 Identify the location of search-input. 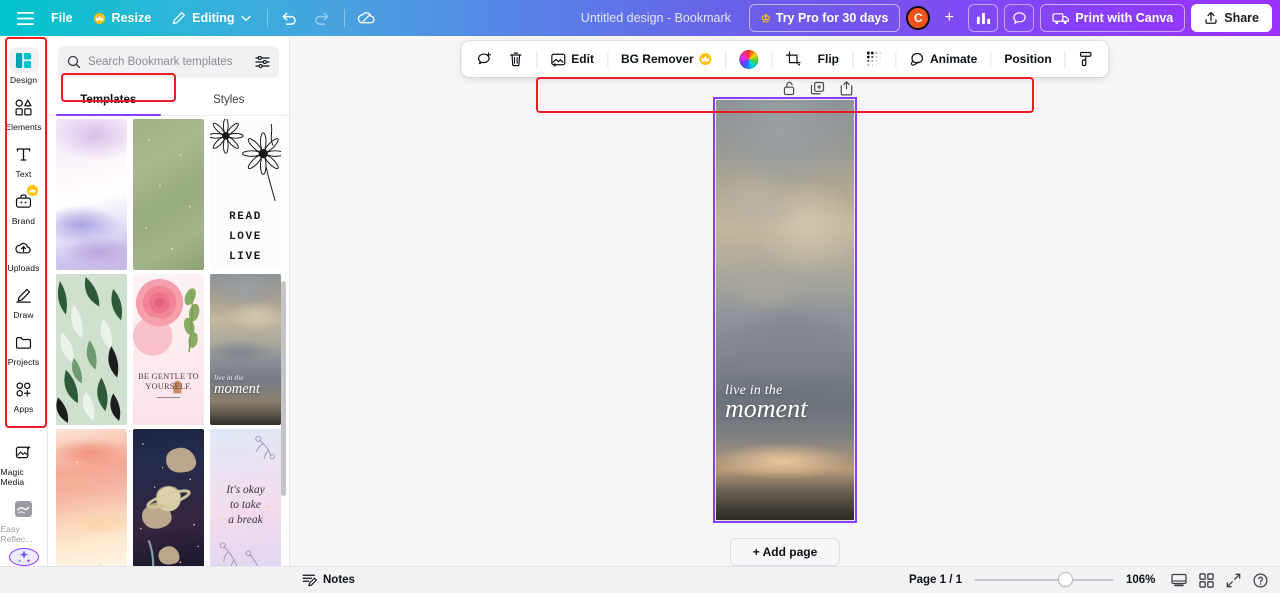
(168, 62).